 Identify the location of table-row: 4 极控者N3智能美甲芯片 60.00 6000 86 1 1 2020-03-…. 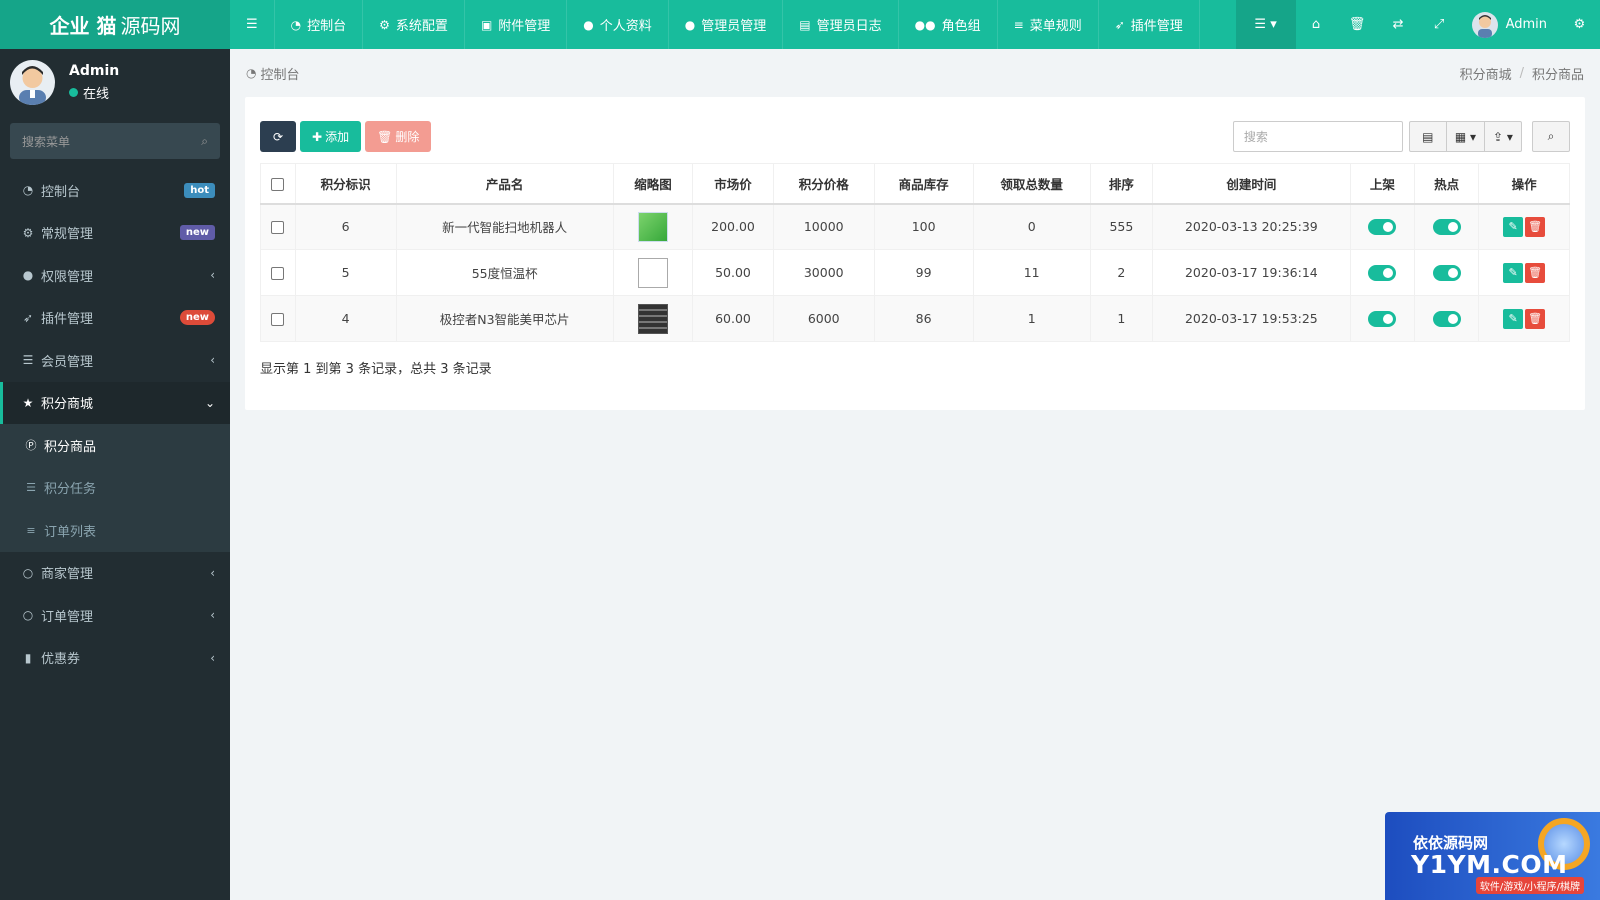
(915, 318).